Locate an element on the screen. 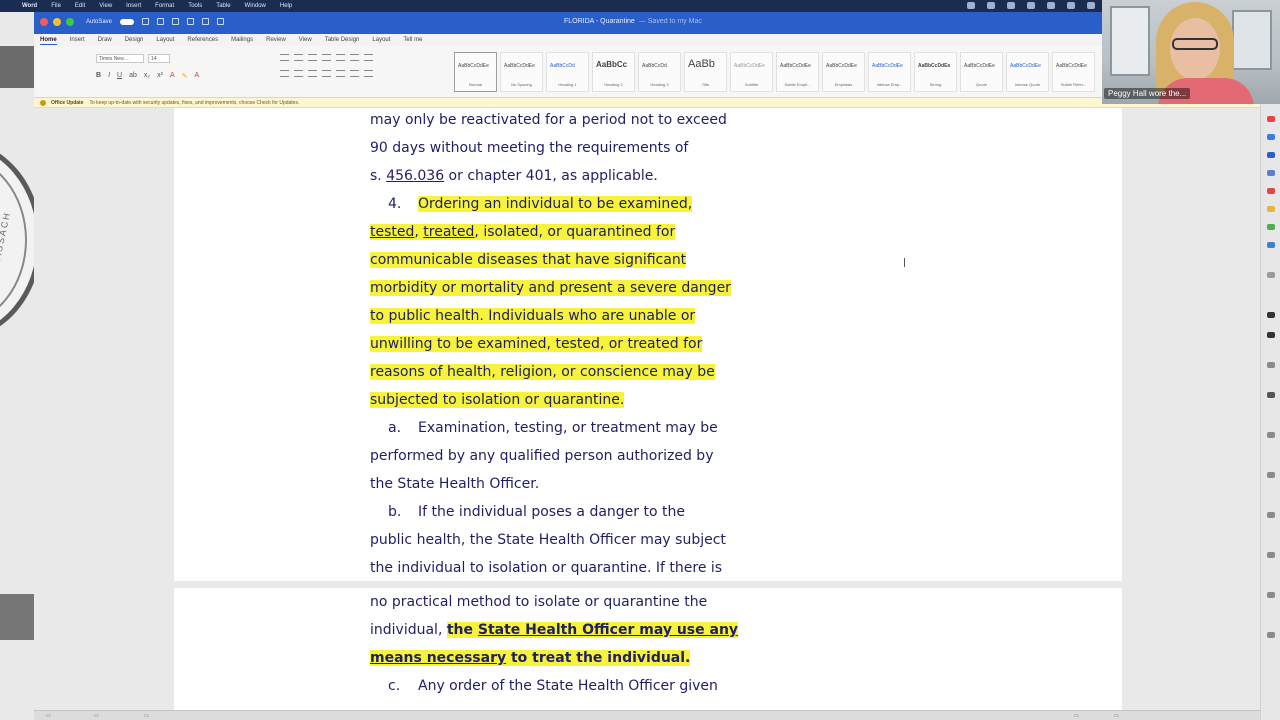  style-heading-2: AaBbCc Heading 2 is located at coordinates (613, 72).